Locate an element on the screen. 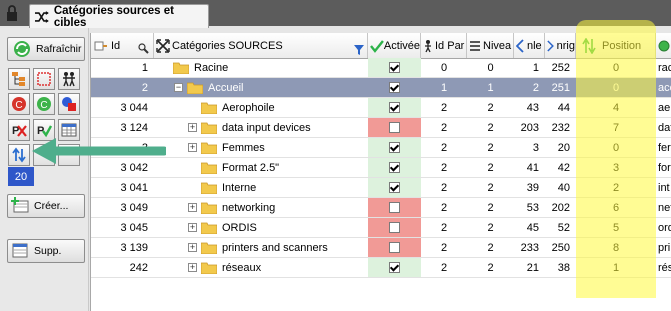 This screenshot has height=311, width=671. column-header-activee-label: Activée is located at coordinates (401, 45).